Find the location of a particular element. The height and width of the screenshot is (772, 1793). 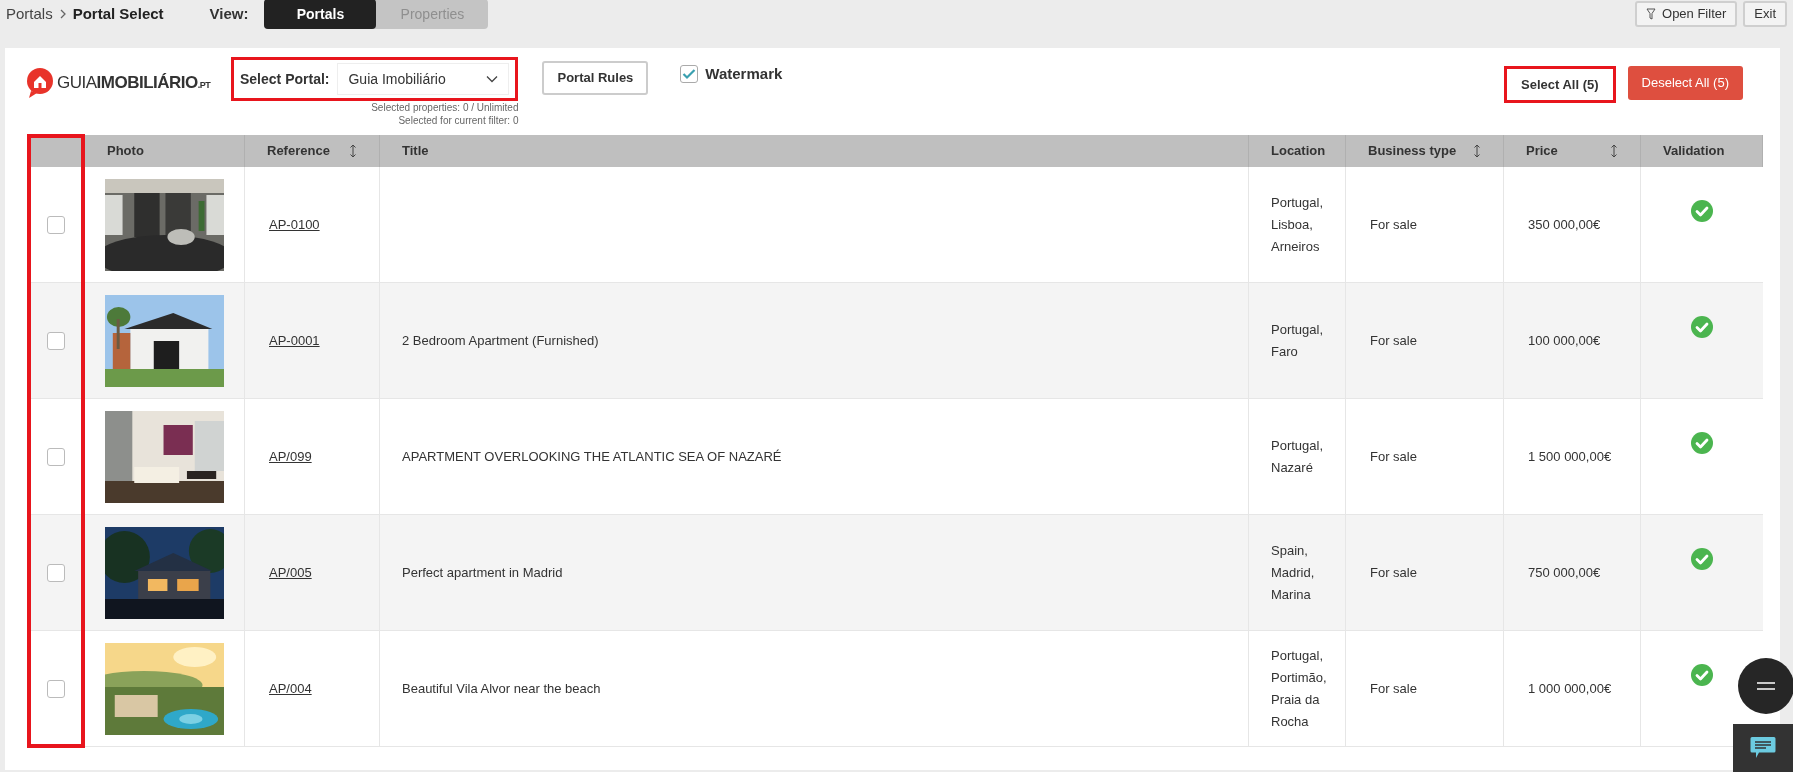

reference-link: AP/004 is located at coordinates (290, 688).